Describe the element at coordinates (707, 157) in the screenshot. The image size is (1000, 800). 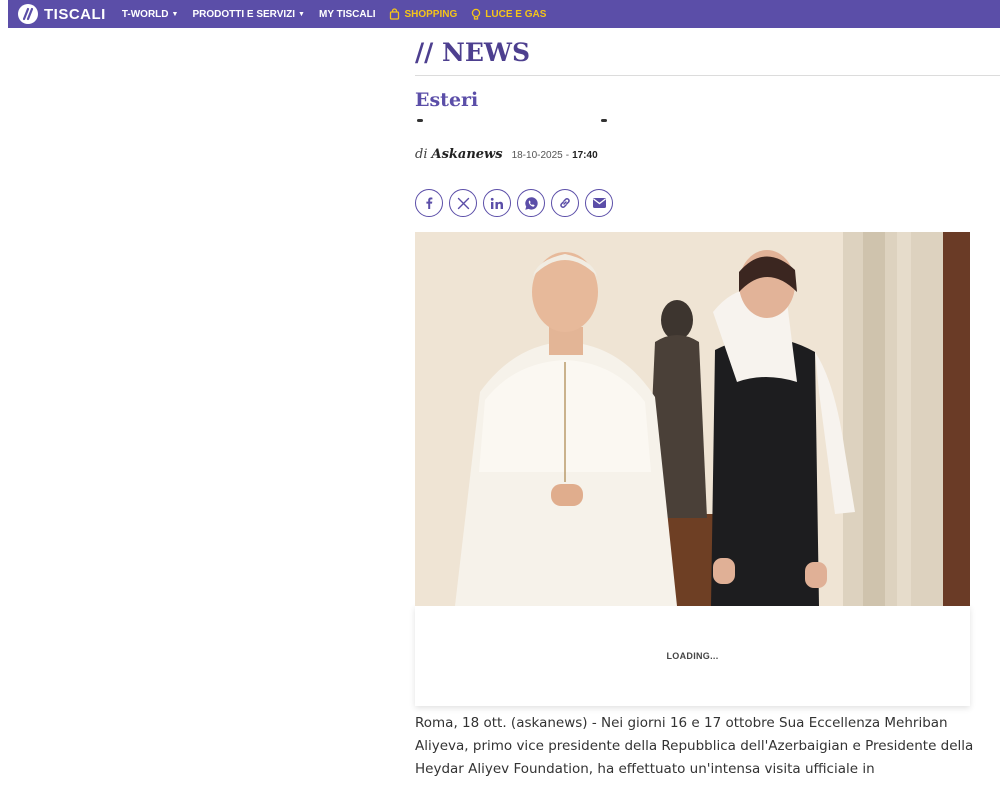
I see `byline: di Askanews 18-10-2025 - 17:40` at that location.